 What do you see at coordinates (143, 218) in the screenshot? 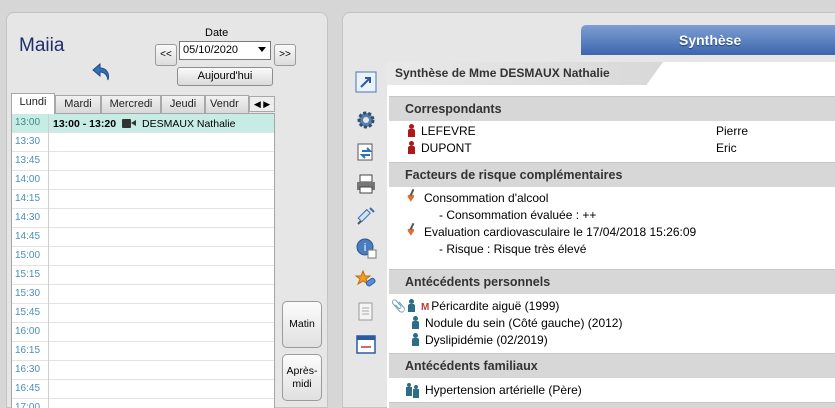
I see `time-slot: 14:30` at bounding box center [143, 218].